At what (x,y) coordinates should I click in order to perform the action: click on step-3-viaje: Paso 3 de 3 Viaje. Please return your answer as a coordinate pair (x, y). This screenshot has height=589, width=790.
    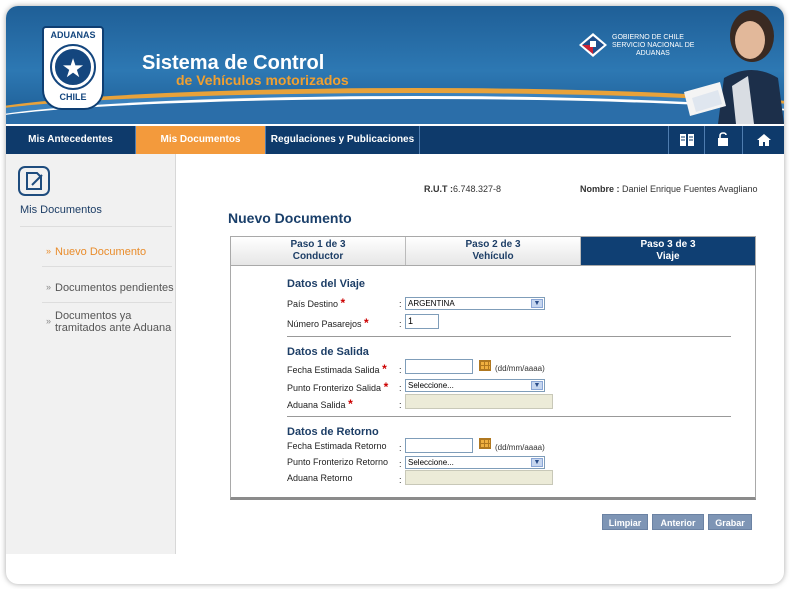
    Looking at the image, I should click on (668, 251).